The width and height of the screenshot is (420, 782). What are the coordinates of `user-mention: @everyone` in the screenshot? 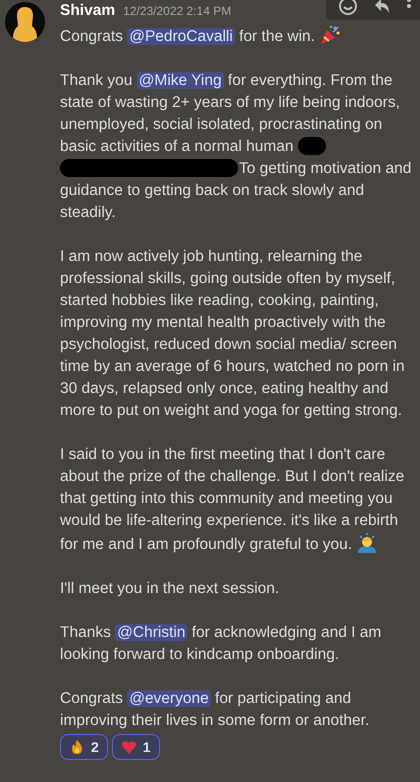 It's located at (169, 698).